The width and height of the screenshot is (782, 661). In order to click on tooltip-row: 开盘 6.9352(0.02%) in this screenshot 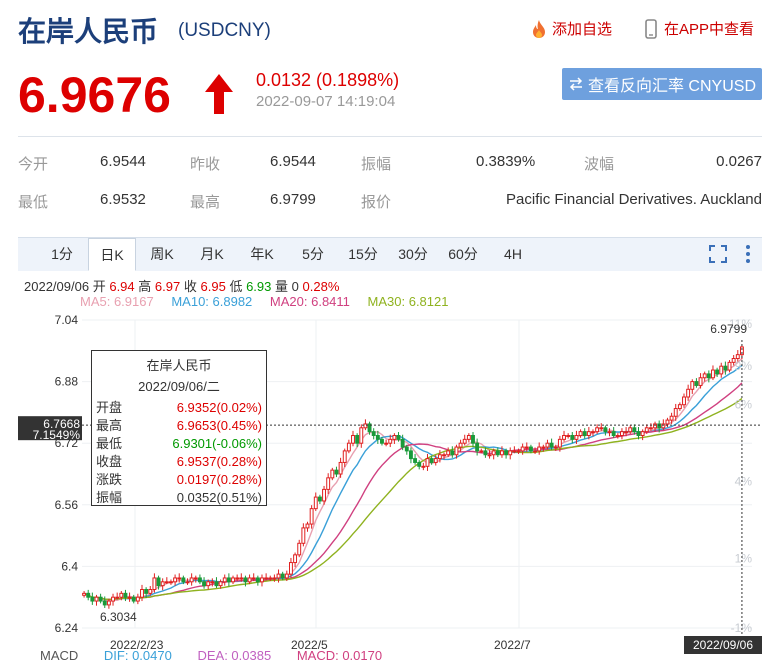, I will do `click(179, 408)`.